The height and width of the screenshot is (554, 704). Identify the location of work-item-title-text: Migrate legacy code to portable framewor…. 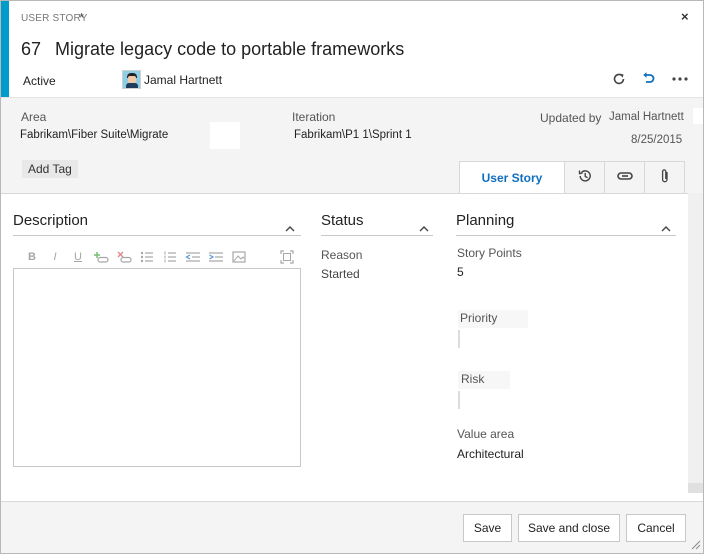
(230, 49).